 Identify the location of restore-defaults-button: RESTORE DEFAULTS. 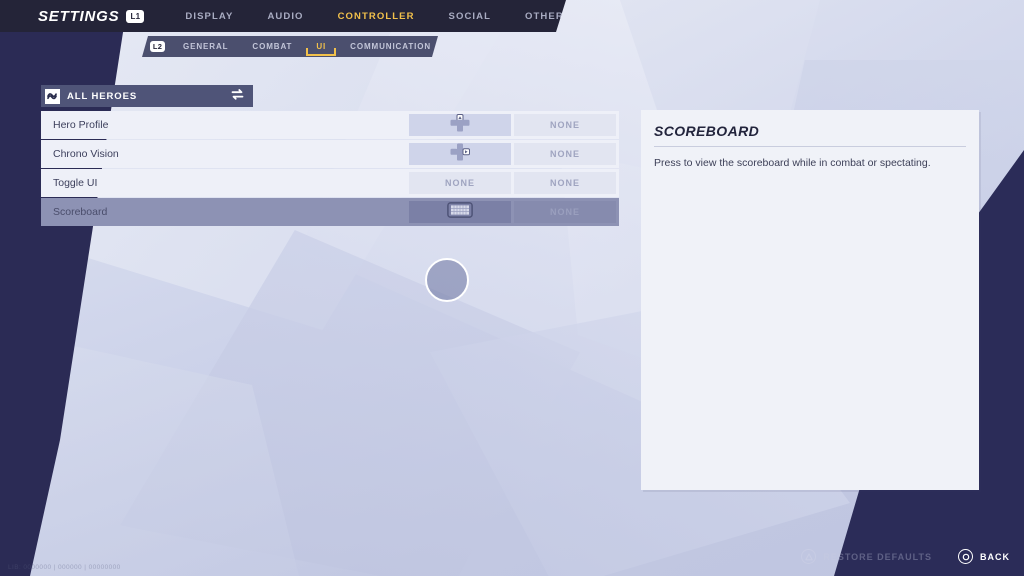
(866, 556).